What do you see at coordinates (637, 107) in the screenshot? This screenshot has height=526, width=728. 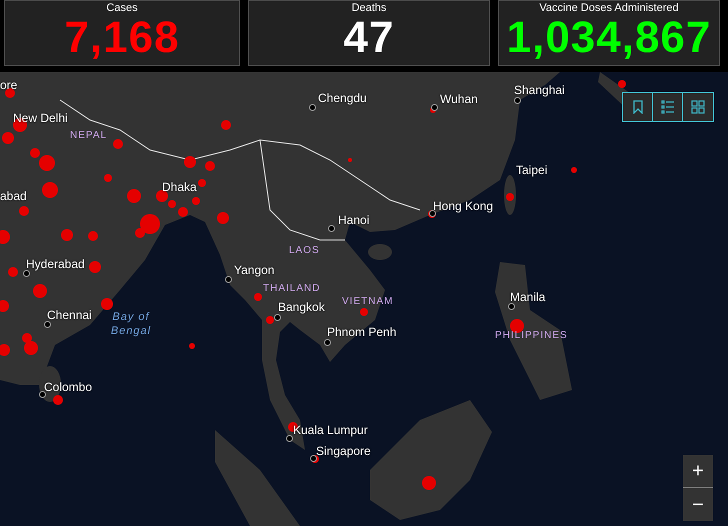 I see `bookmark-icon` at bounding box center [637, 107].